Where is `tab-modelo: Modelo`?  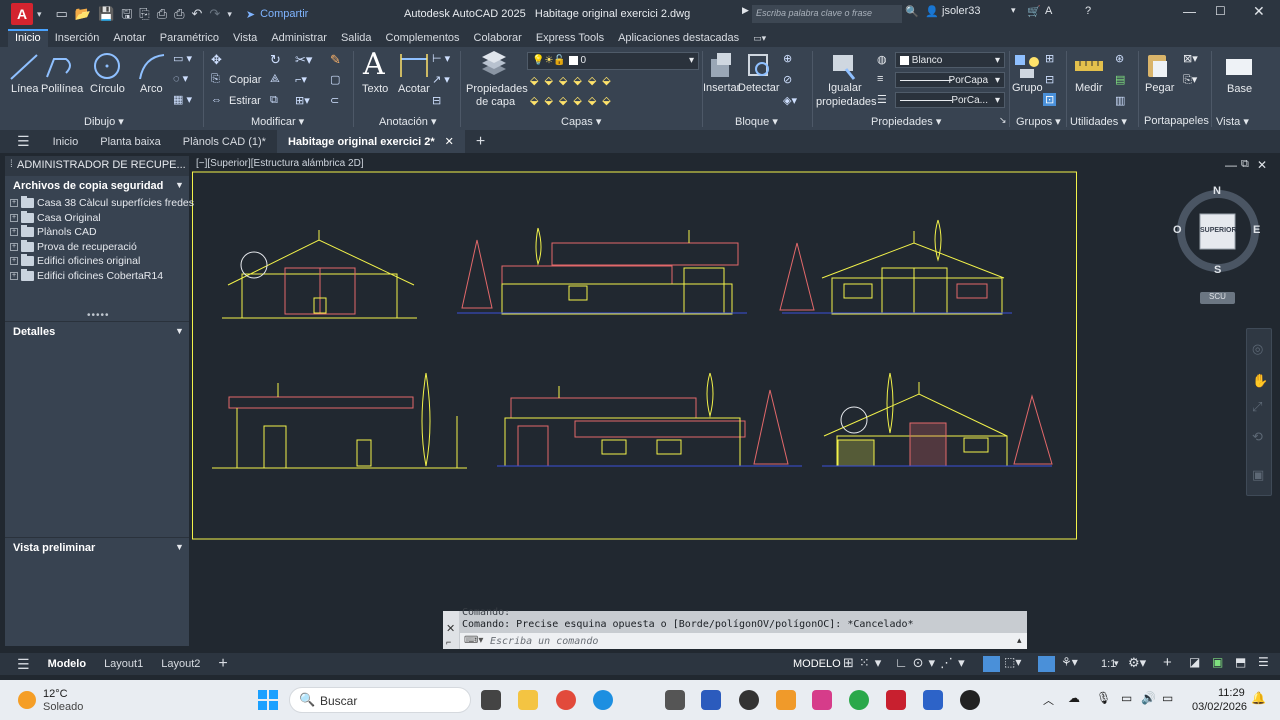 tab-modelo: Modelo is located at coordinates (67, 664).